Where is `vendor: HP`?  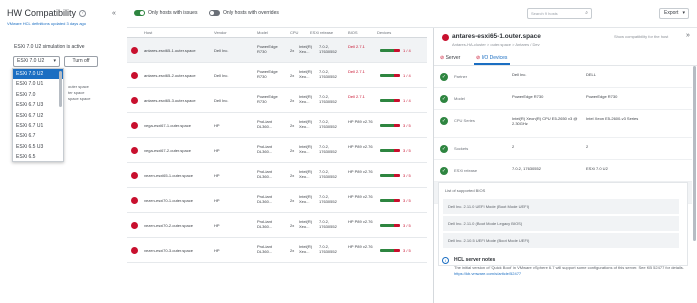 vendor: HP is located at coordinates (217, 200).